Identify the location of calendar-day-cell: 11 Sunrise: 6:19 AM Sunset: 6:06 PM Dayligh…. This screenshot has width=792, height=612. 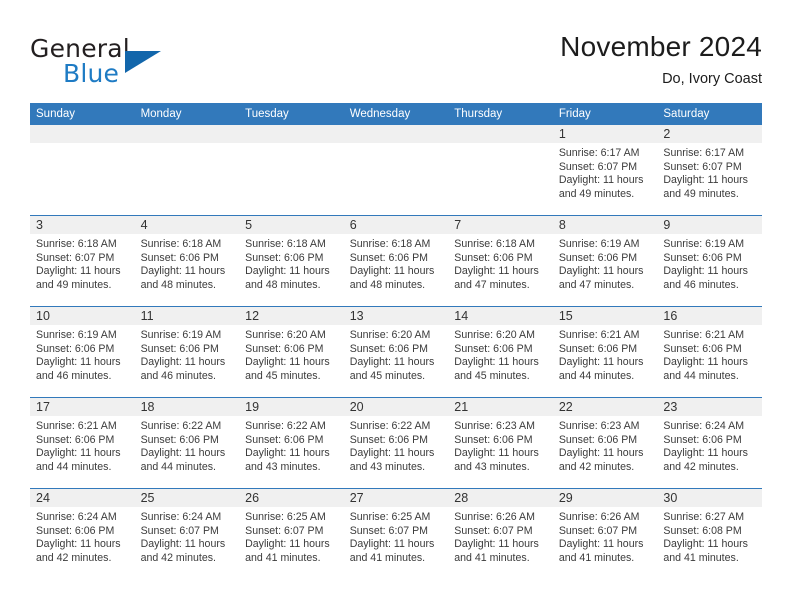
(187, 352).